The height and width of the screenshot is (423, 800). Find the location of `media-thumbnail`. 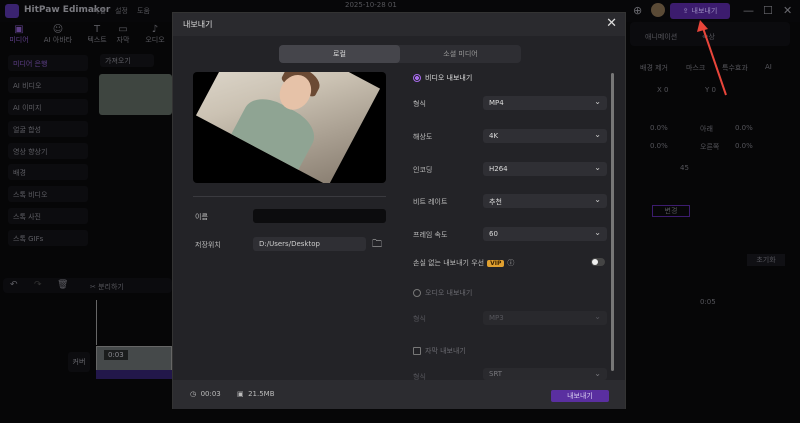

media-thumbnail is located at coordinates (135, 94).